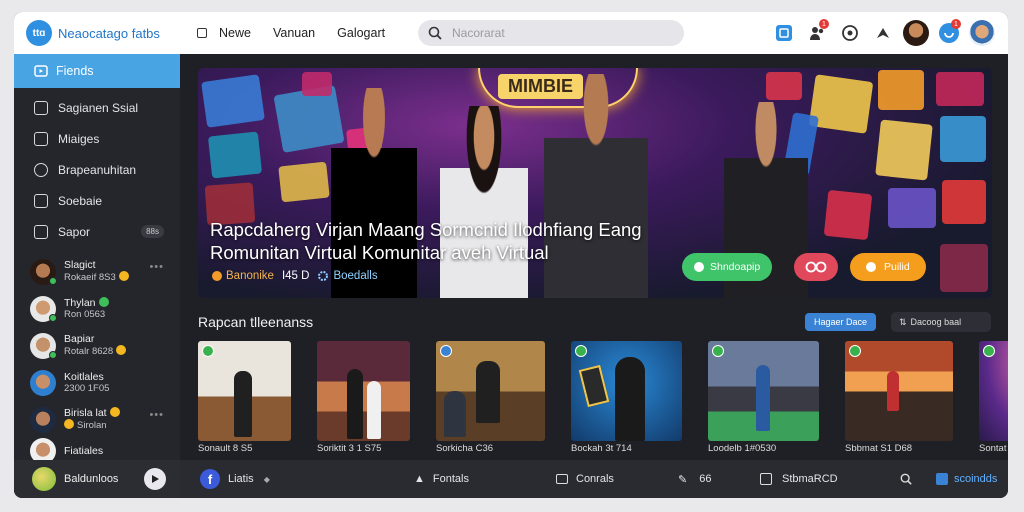  Describe the element at coordinates (225, 448) in the screenshot. I see `video-label: Sonault 8 S5` at that location.